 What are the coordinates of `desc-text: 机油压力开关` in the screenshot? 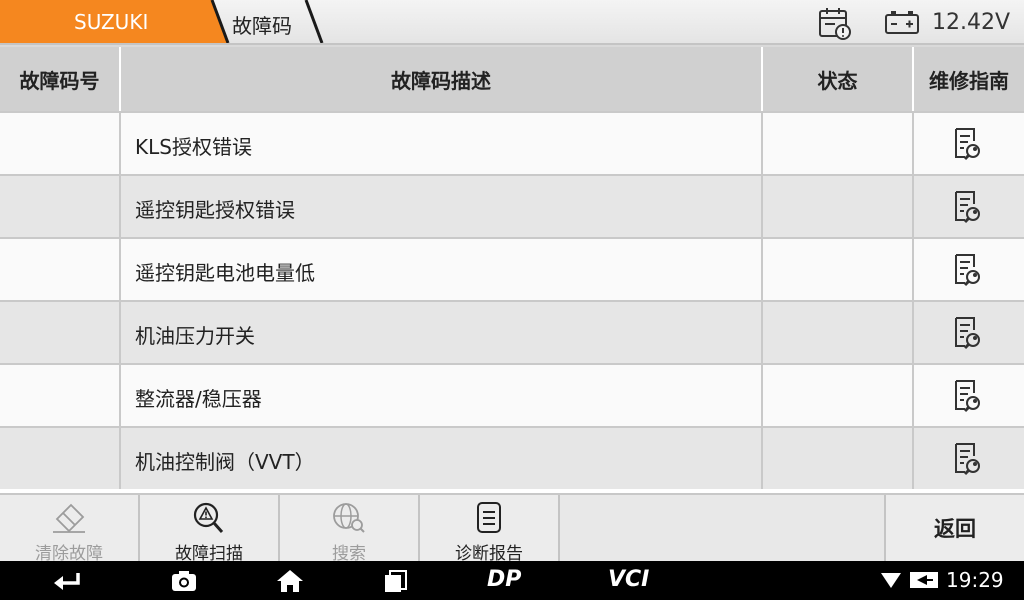 It's located at (195, 336).